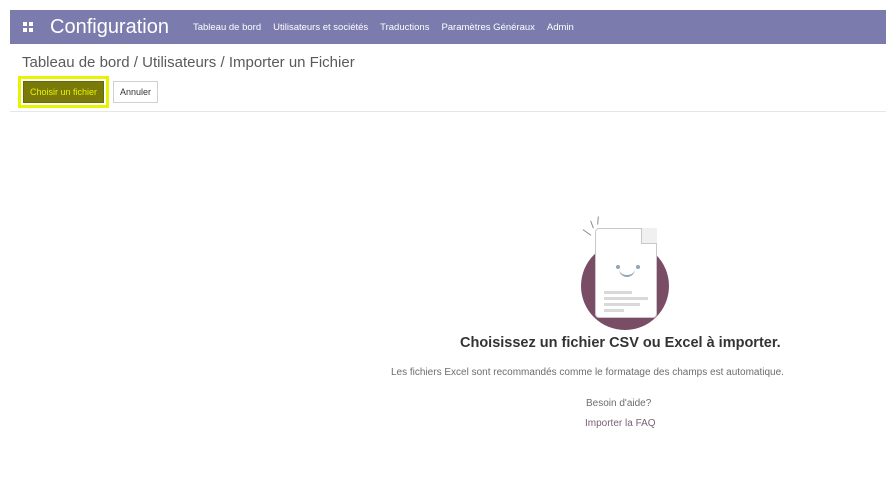 This screenshot has width=886, height=491. I want to click on illustration-document, so click(626, 273).